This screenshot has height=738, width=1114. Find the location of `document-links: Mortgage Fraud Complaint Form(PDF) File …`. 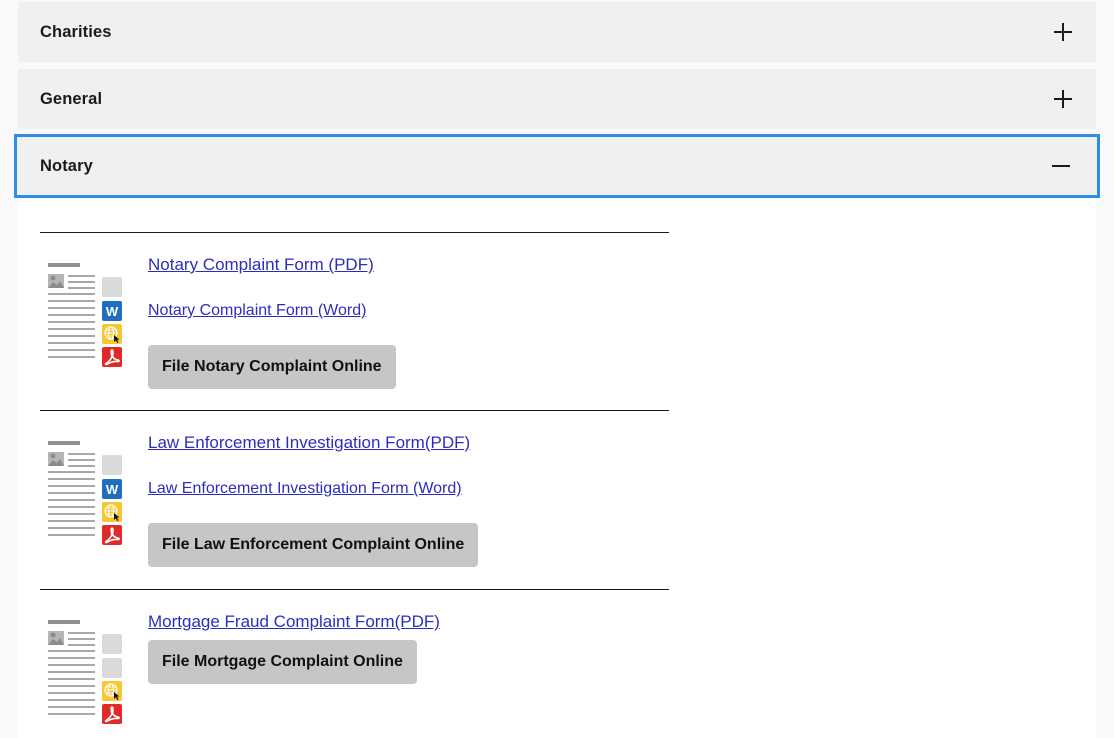

document-links: Mortgage Fraud Complaint Form(PDF) File … is located at coordinates (294, 647).